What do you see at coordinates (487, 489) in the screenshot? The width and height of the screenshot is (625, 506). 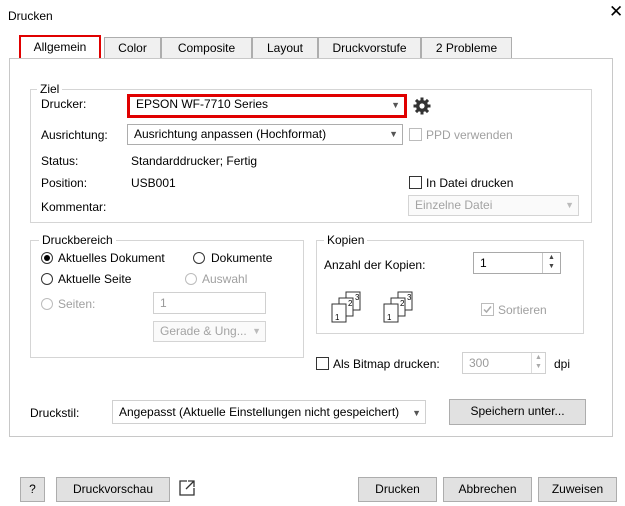 I see `abbrechen-button: Abbrechen` at bounding box center [487, 489].